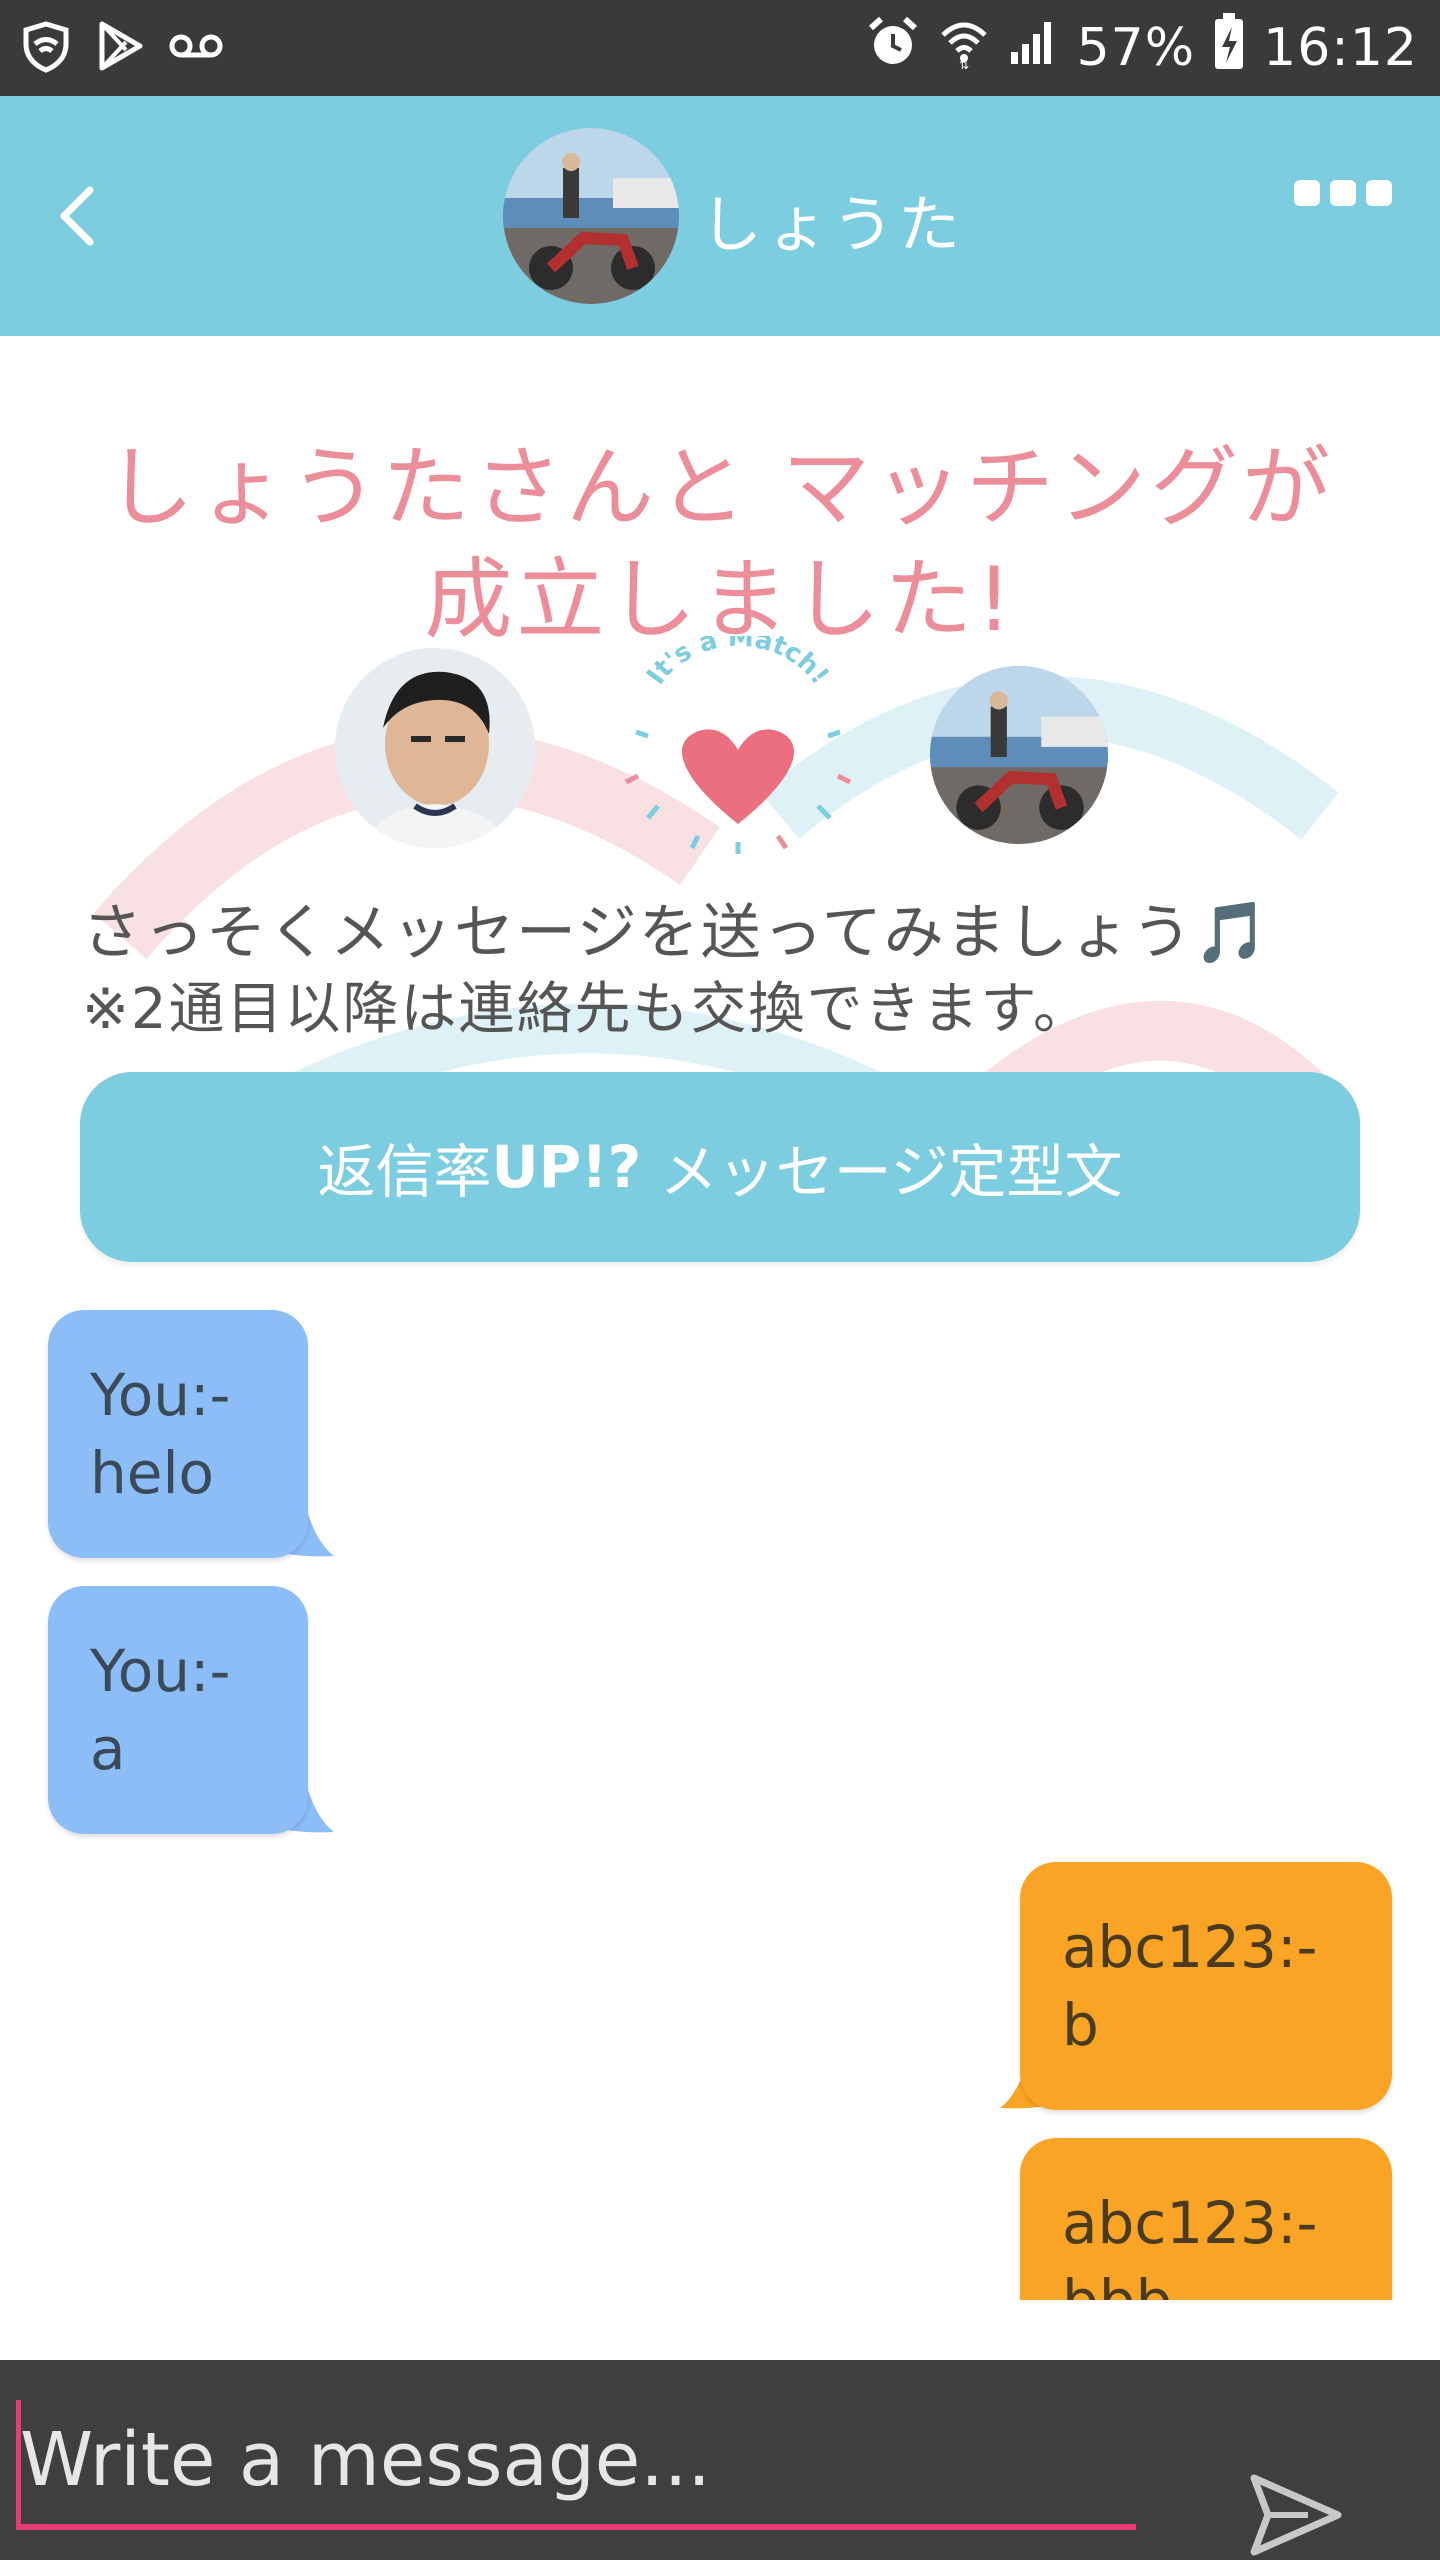 This screenshot has width=1440, height=2562. Describe the element at coordinates (18, 2463) in the screenshot. I see `input-caret` at that location.